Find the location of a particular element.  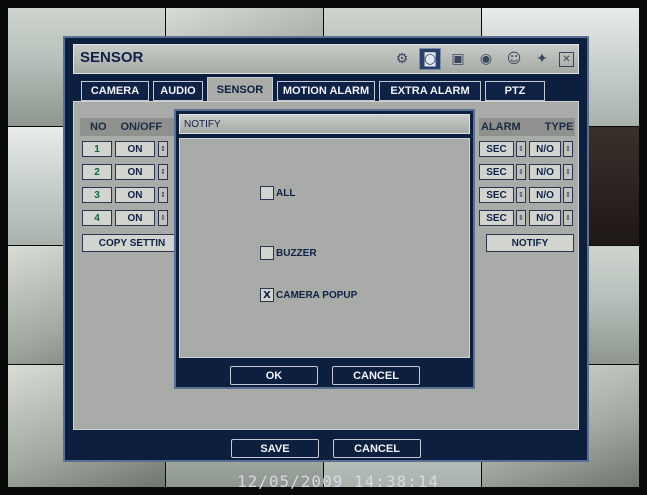

row-1-onoff-spinner: ⇕ is located at coordinates (163, 149).